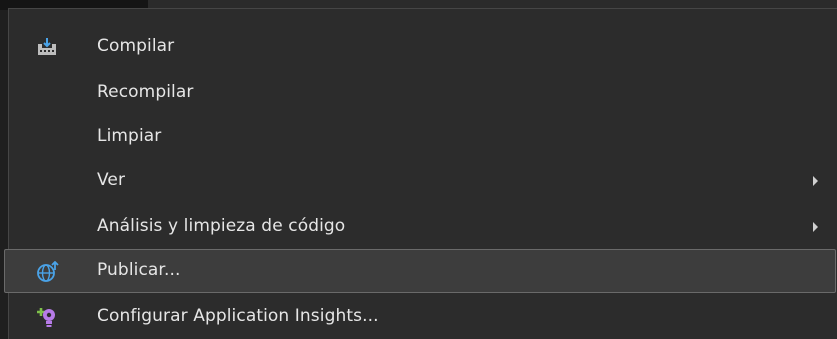 The image size is (837, 339). What do you see at coordinates (422, 137) in the screenshot?
I see `menu-item-limpiar: Limpiar` at bounding box center [422, 137].